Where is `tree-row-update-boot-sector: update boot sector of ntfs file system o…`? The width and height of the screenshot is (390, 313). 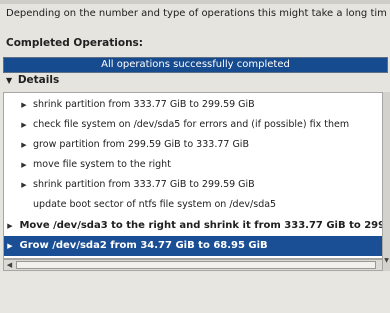 tree-row-update-boot-sector: update boot sector of ntfs file system o… is located at coordinates (193, 205).